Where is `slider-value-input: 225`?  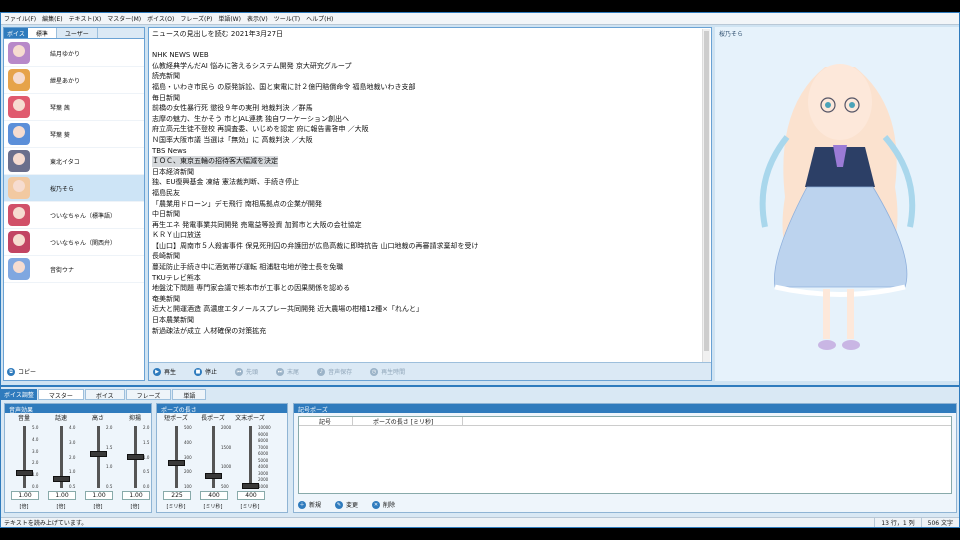
slider-value-input: 225 is located at coordinates (177, 495).